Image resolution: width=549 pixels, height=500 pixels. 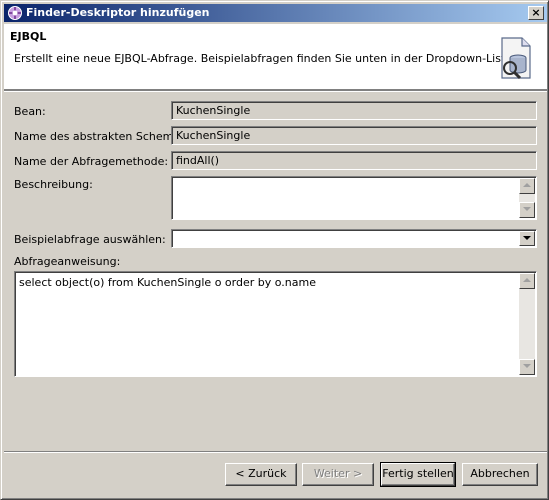 I want to click on button-bar-divider, so click(x=275, y=452).